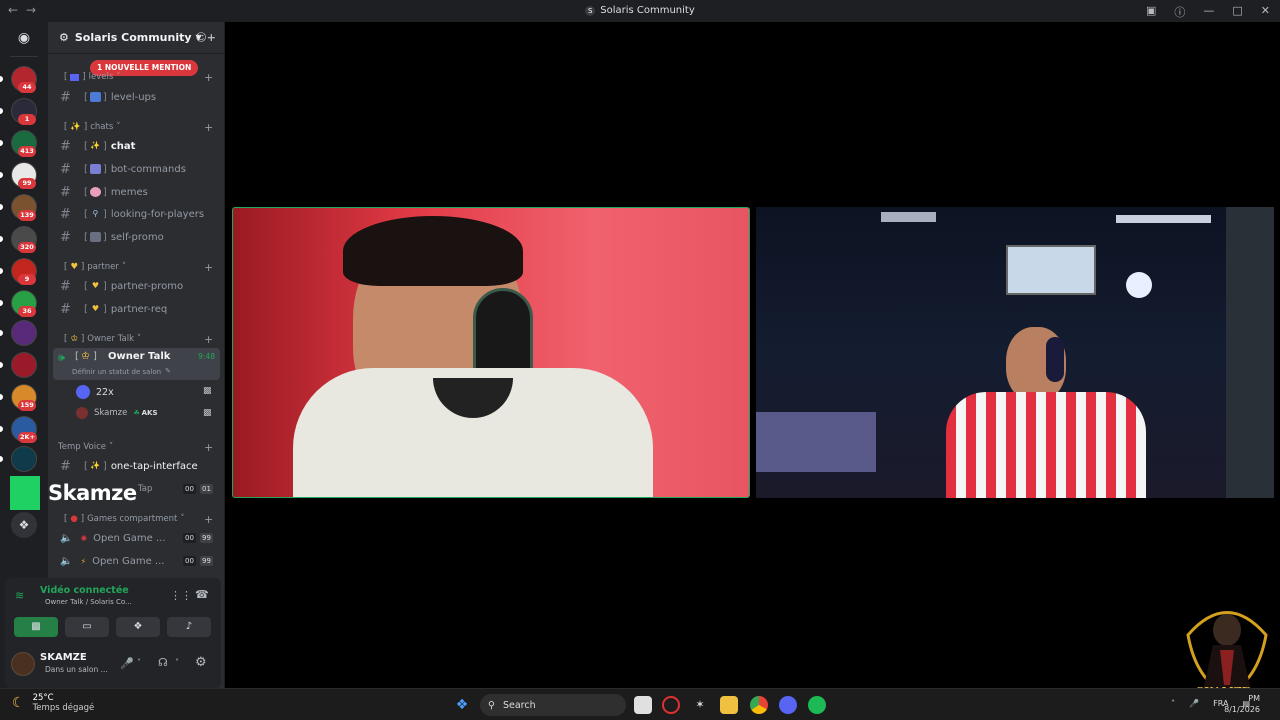 This screenshot has height=720, width=1280. What do you see at coordinates (462, 705) in the screenshot?
I see `windows-start-icon: ❖` at bounding box center [462, 705].